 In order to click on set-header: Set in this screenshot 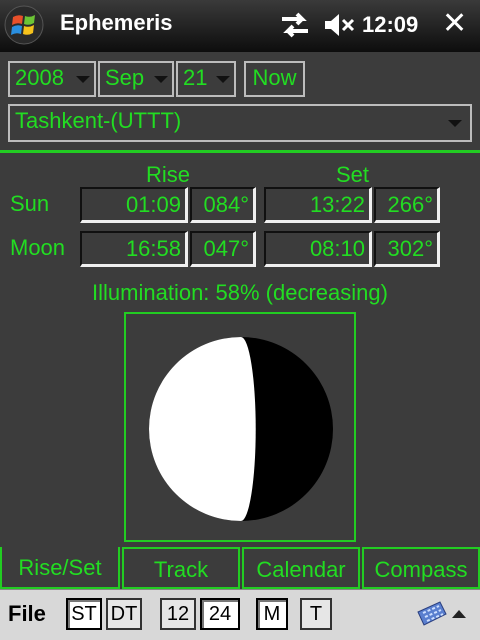, I will do `click(353, 174)`.